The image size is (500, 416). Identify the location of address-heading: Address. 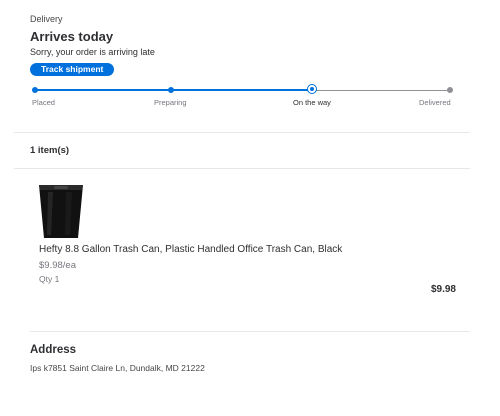
(53, 350).